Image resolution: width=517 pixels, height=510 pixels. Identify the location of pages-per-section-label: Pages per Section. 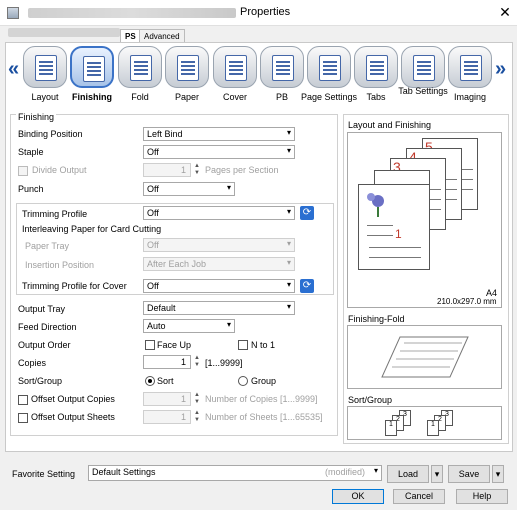
(242, 170).